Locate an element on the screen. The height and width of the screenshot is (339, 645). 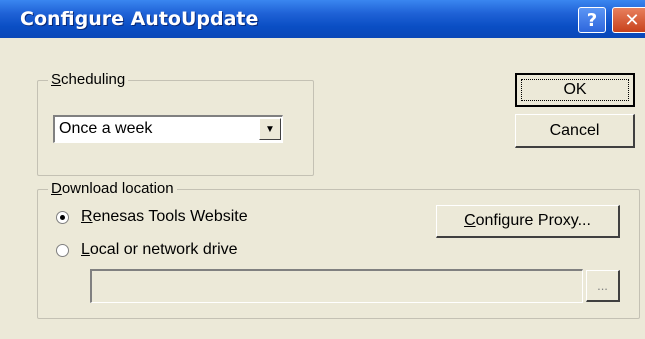
radio-renesas-website-label: Renesas Tools Website is located at coordinates (164, 216).